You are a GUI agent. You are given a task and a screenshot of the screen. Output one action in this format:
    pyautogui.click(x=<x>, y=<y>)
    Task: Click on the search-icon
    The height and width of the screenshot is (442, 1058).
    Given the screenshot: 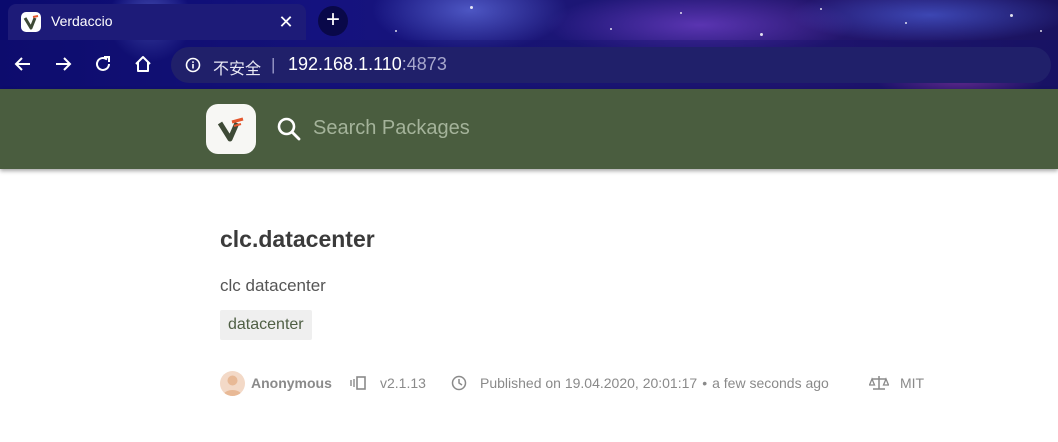 What is the action you would take?
    pyautogui.click(x=289, y=129)
    